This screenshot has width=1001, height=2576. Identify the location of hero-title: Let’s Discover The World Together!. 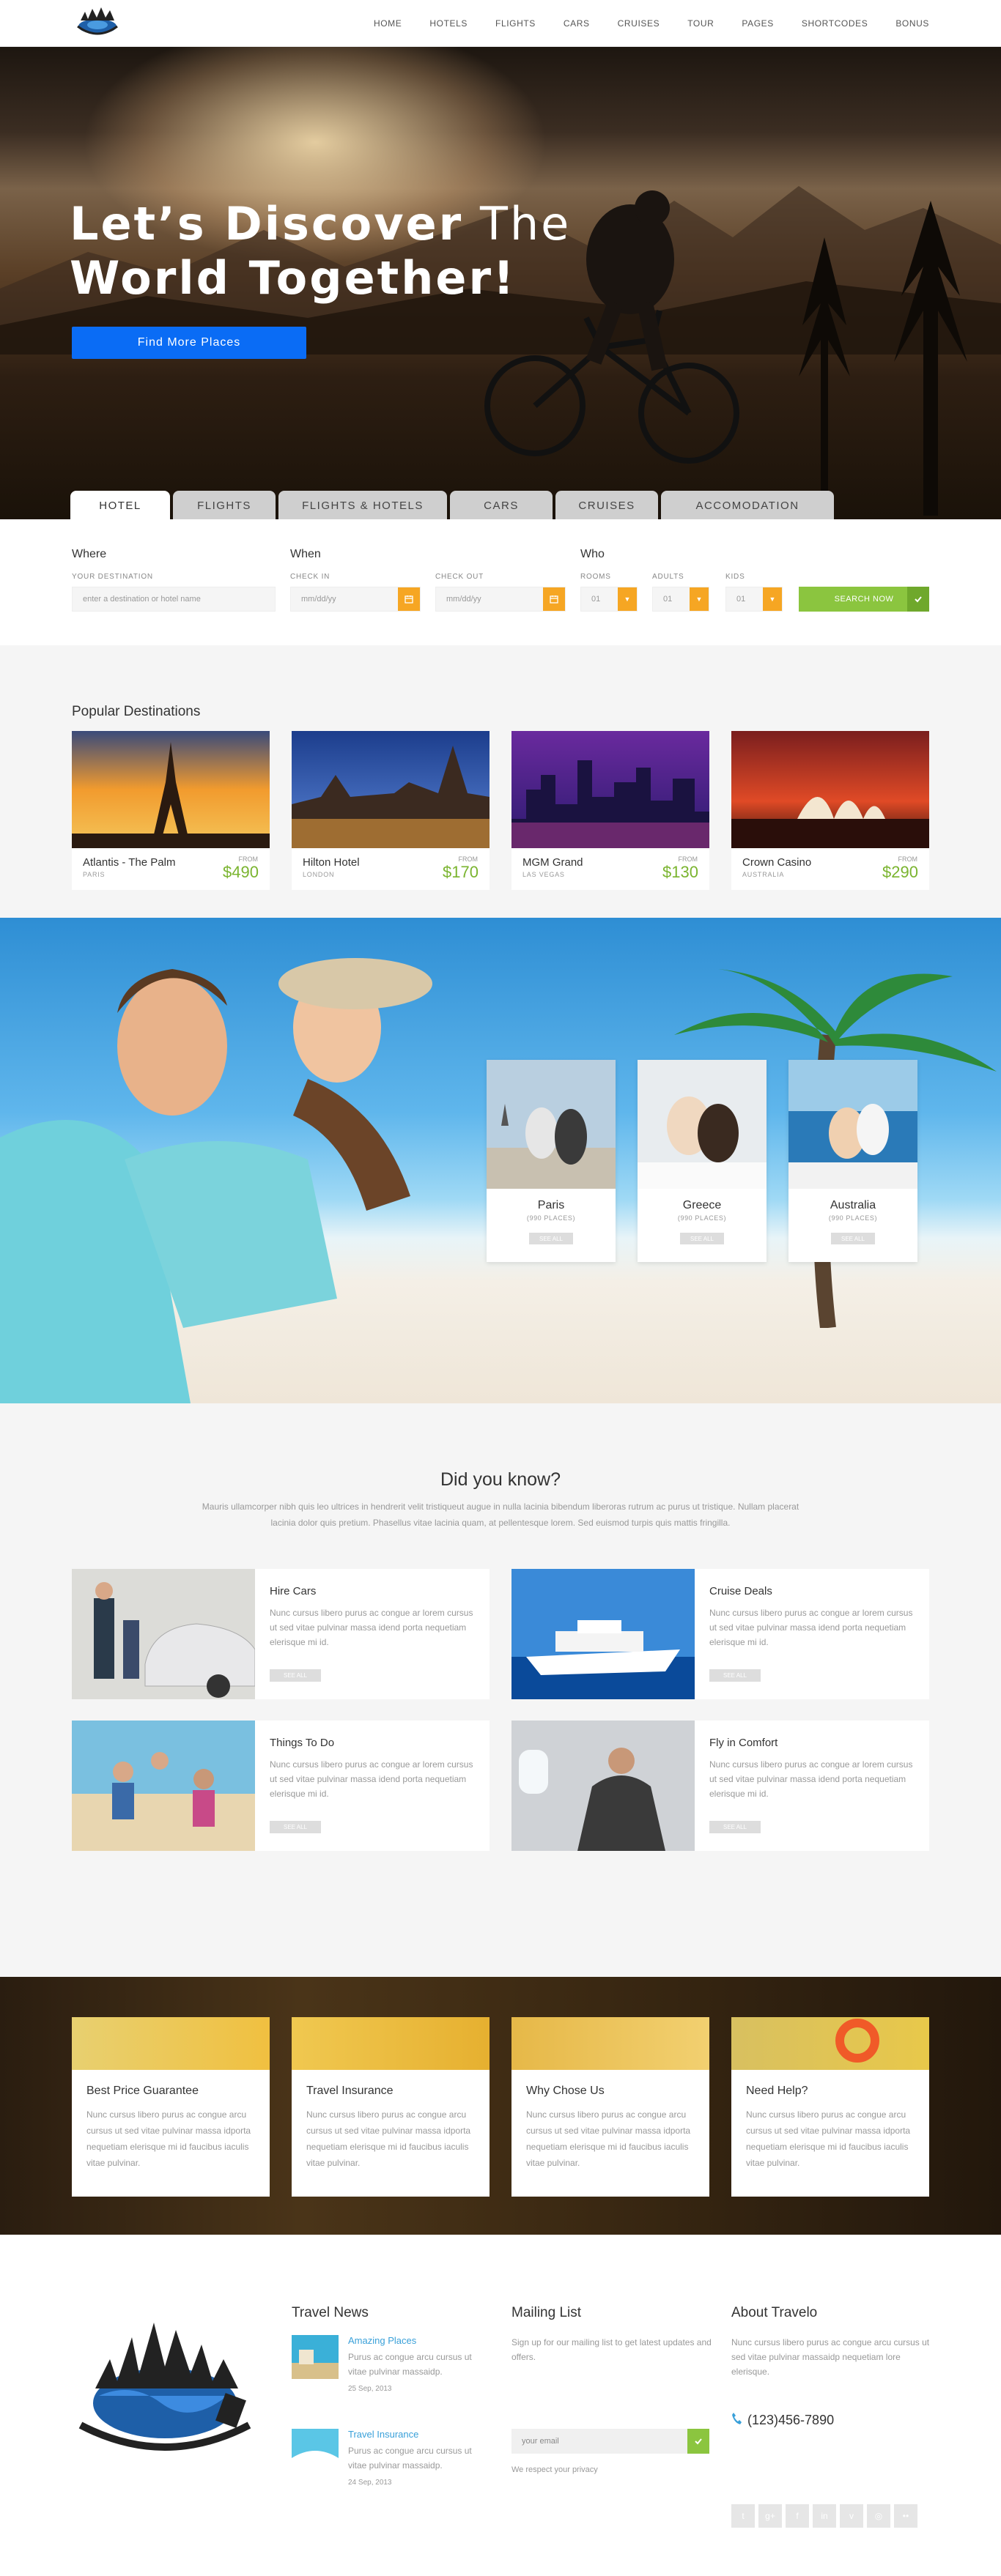
(320, 251).